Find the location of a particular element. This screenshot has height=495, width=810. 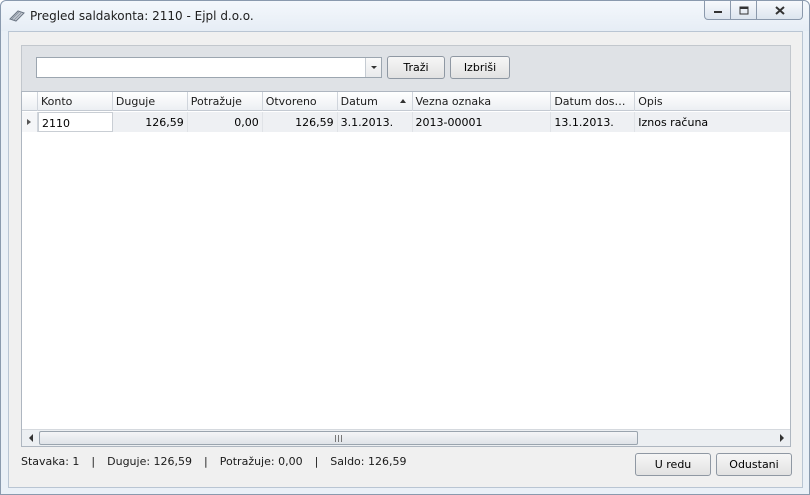

cell-konto: 2110 is located at coordinates (75, 122).